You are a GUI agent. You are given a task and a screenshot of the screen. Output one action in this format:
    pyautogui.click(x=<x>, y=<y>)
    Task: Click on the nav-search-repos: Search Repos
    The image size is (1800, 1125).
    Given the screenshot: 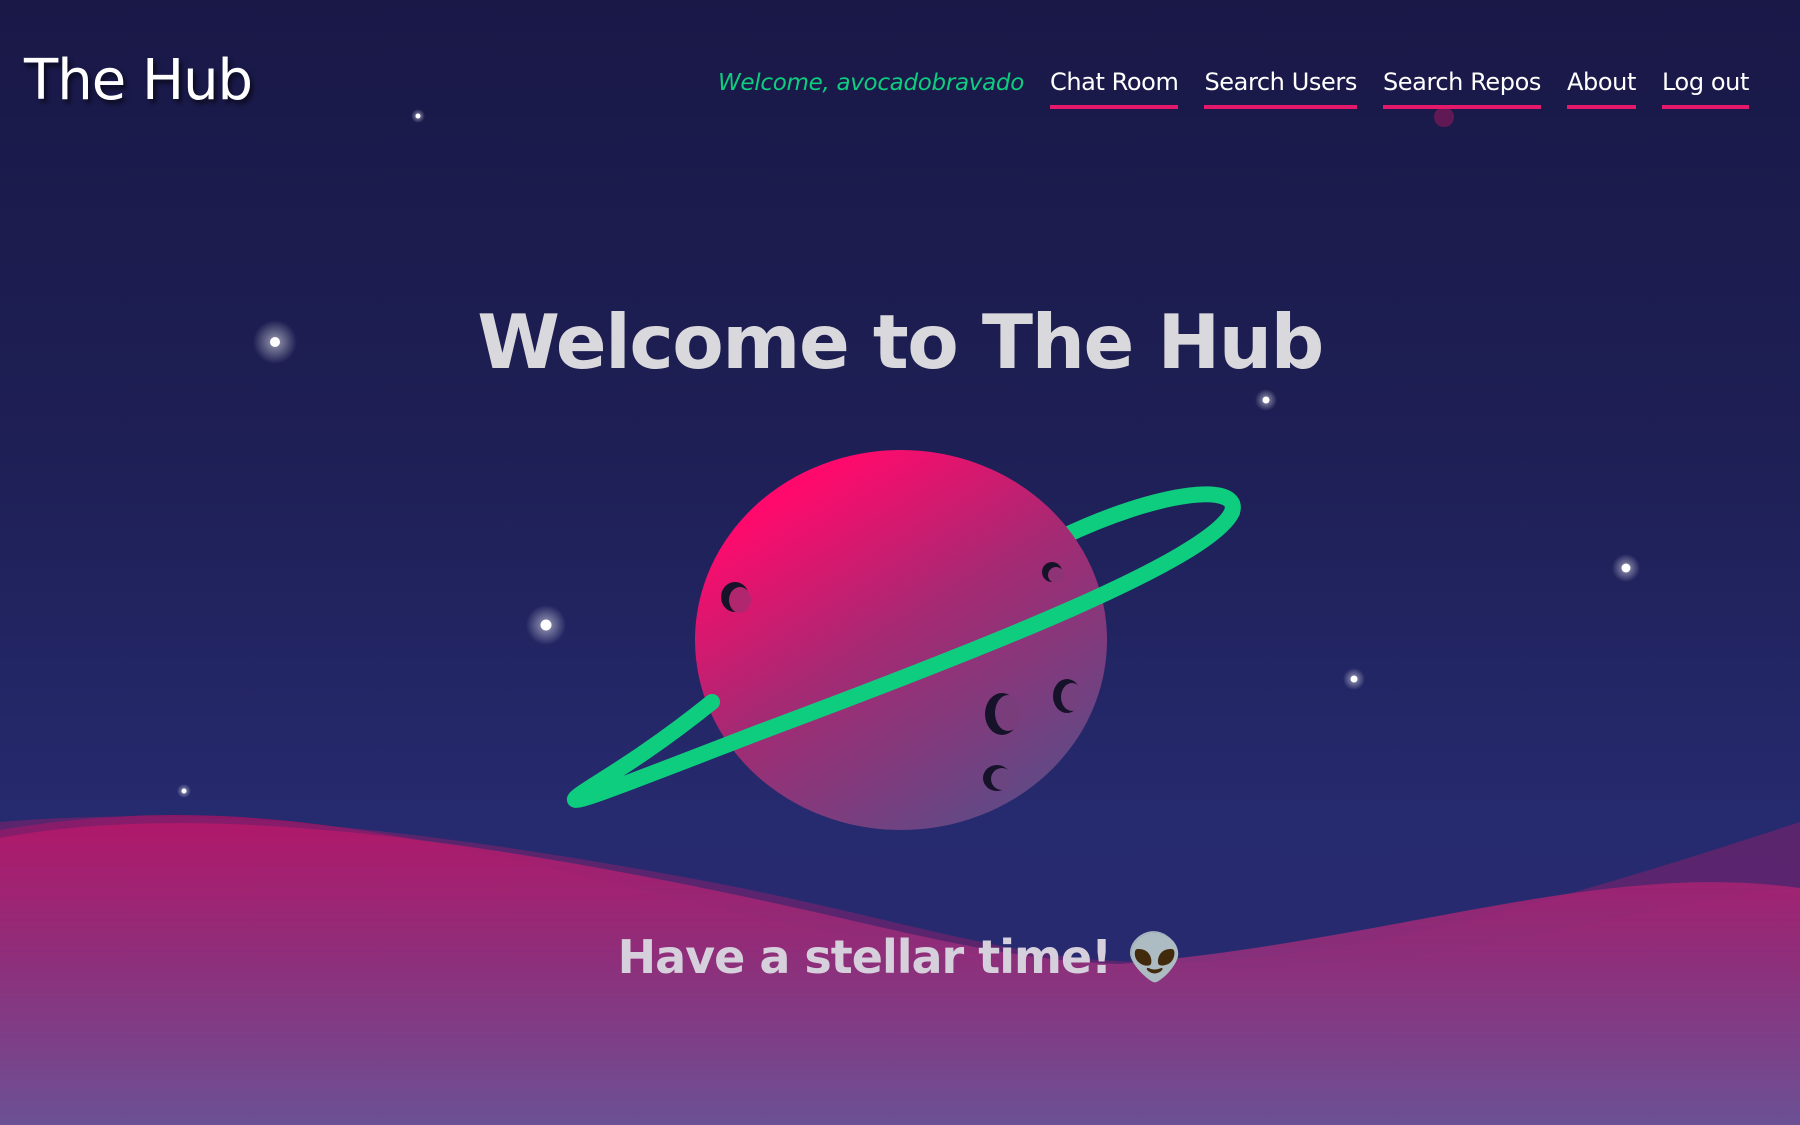 What is the action you would take?
    pyautogui.click(x=1461, y=88)
    